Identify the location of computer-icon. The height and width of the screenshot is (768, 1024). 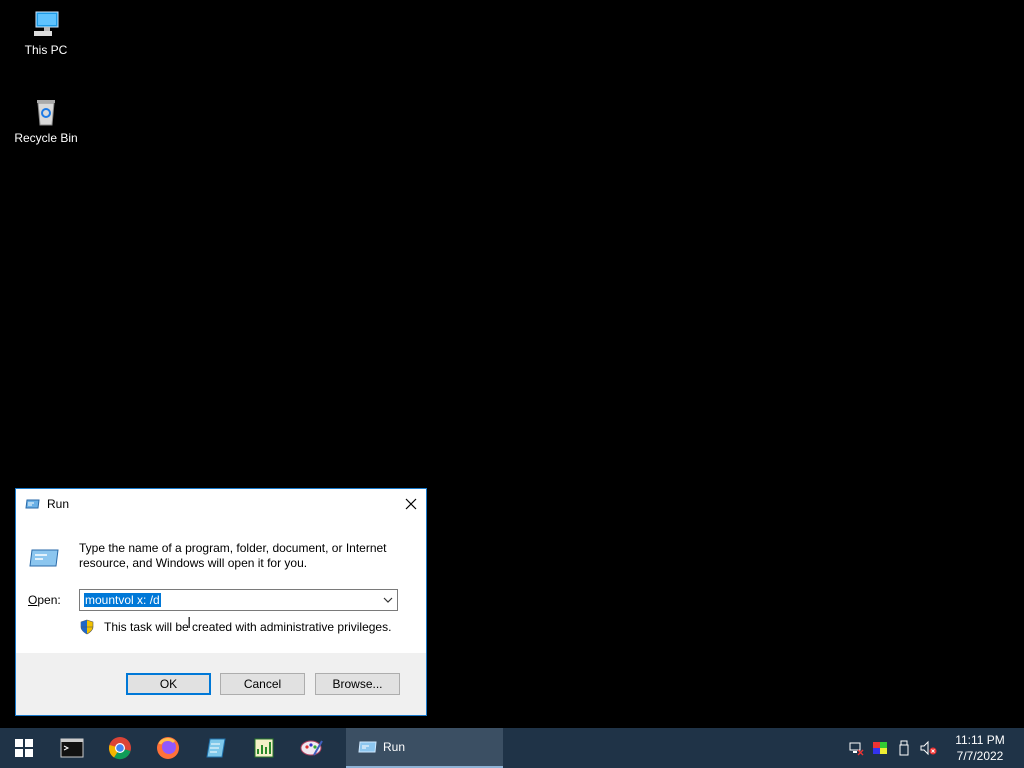
(46, 23).